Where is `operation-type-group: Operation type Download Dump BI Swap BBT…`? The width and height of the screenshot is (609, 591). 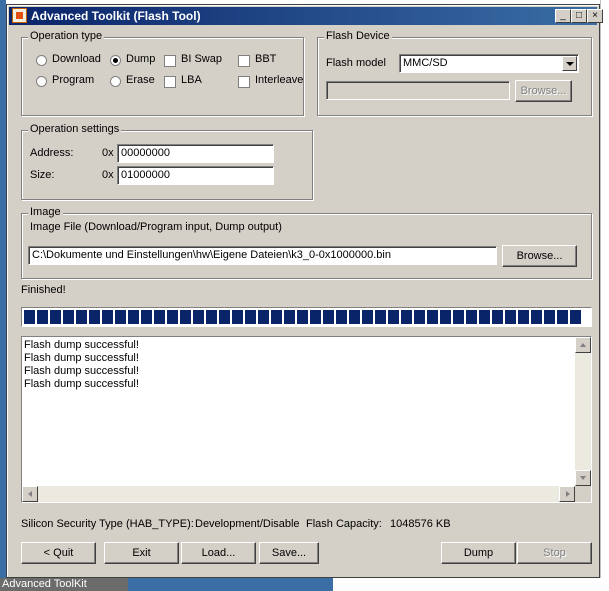 operation-type-group: Operation type Download Dump BI Swap BBT… is located at coordinates (162, 73).